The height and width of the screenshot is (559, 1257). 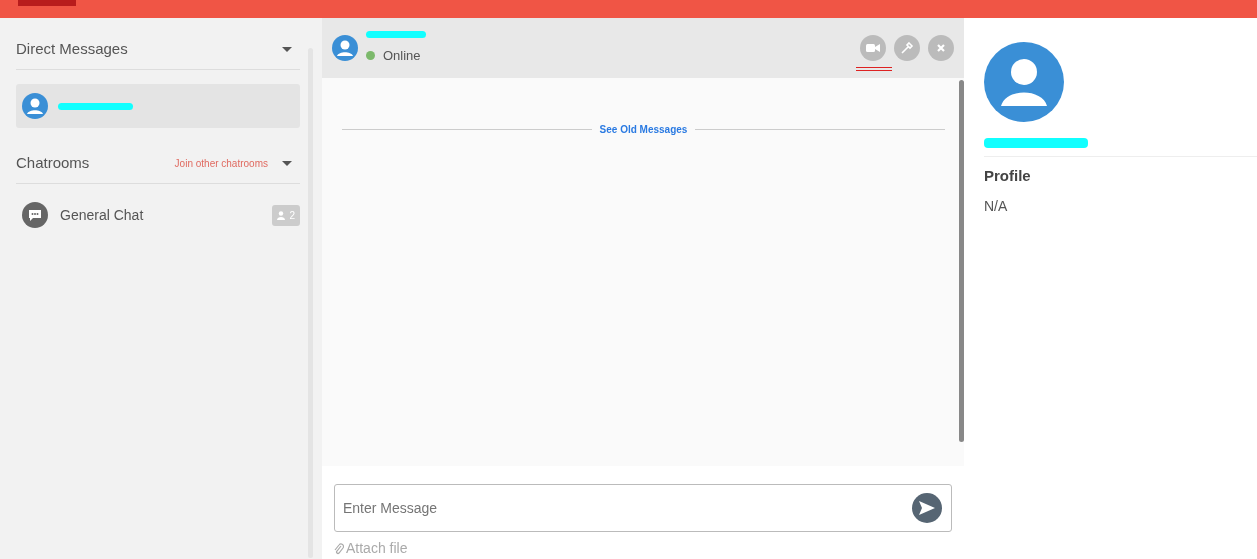 I want to click on paperclip-icon, so click(x=339, y=548).